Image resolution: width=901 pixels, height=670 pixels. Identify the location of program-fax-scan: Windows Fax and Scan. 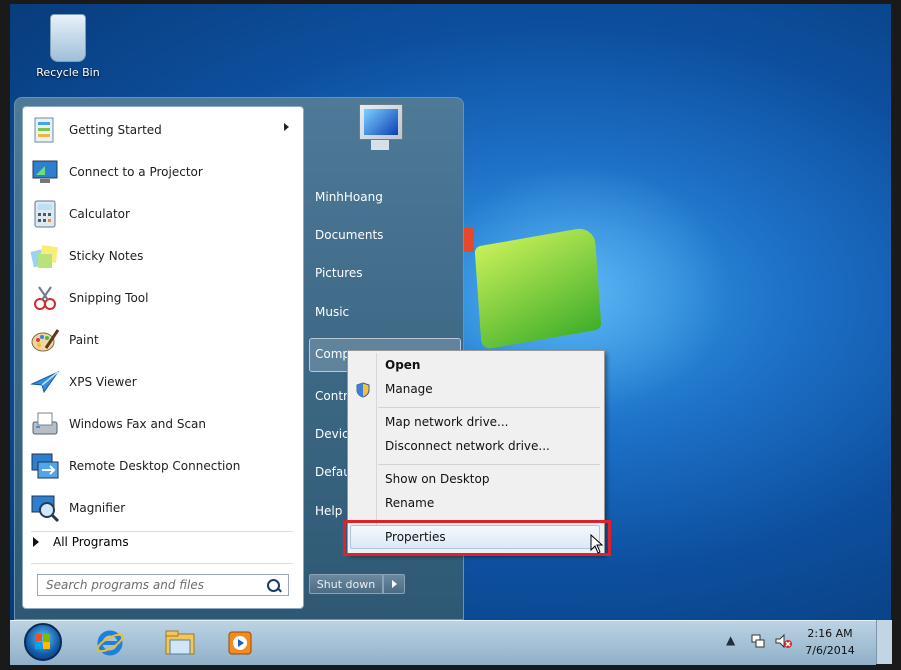
(163, 424).